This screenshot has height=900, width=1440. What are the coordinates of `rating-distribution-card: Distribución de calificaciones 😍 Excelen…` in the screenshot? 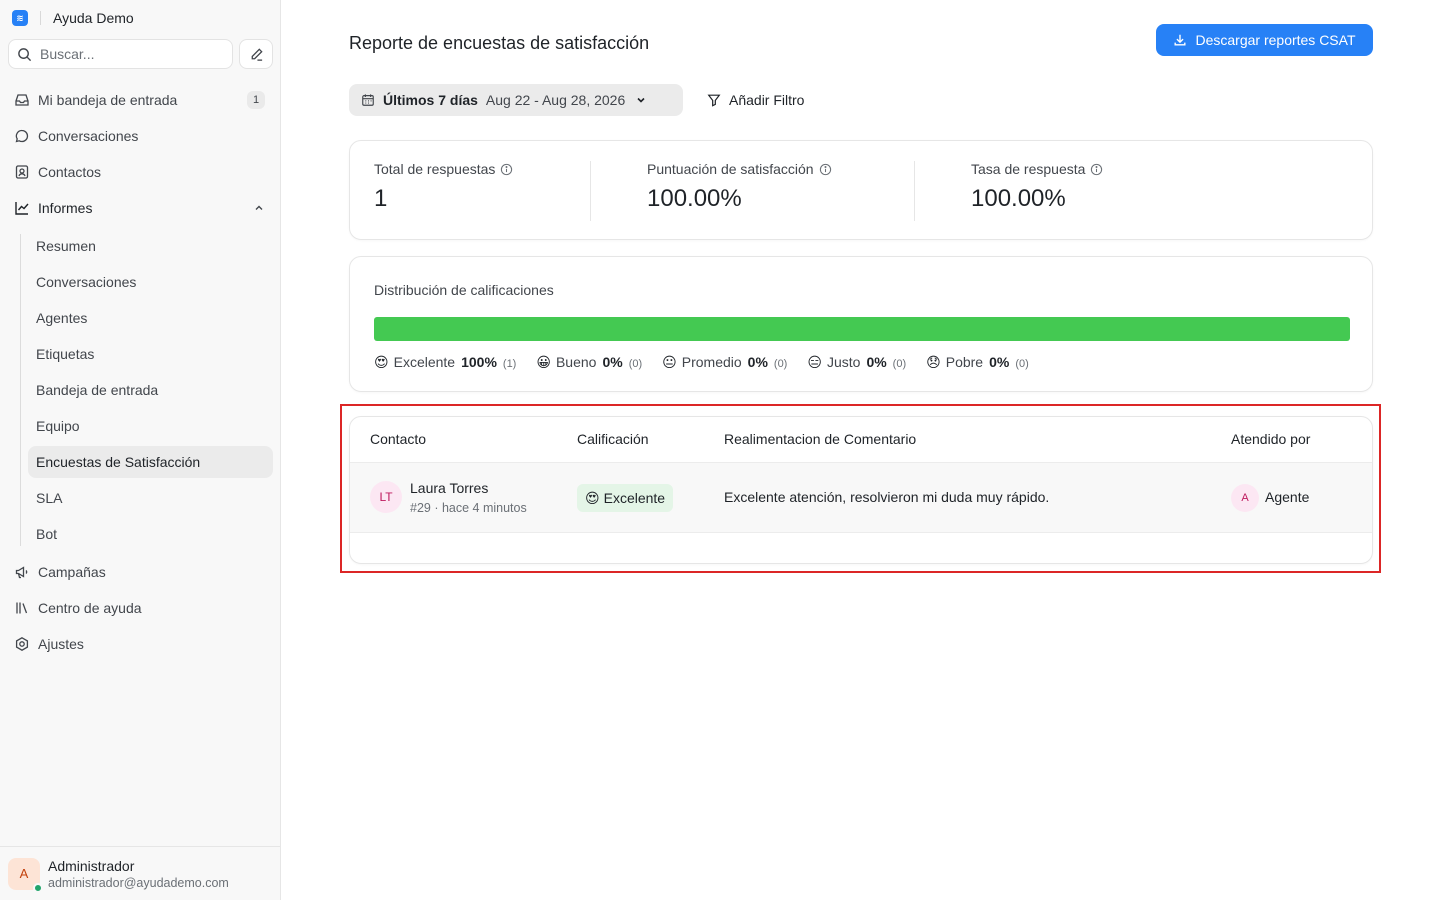 It's located at (861, 324).